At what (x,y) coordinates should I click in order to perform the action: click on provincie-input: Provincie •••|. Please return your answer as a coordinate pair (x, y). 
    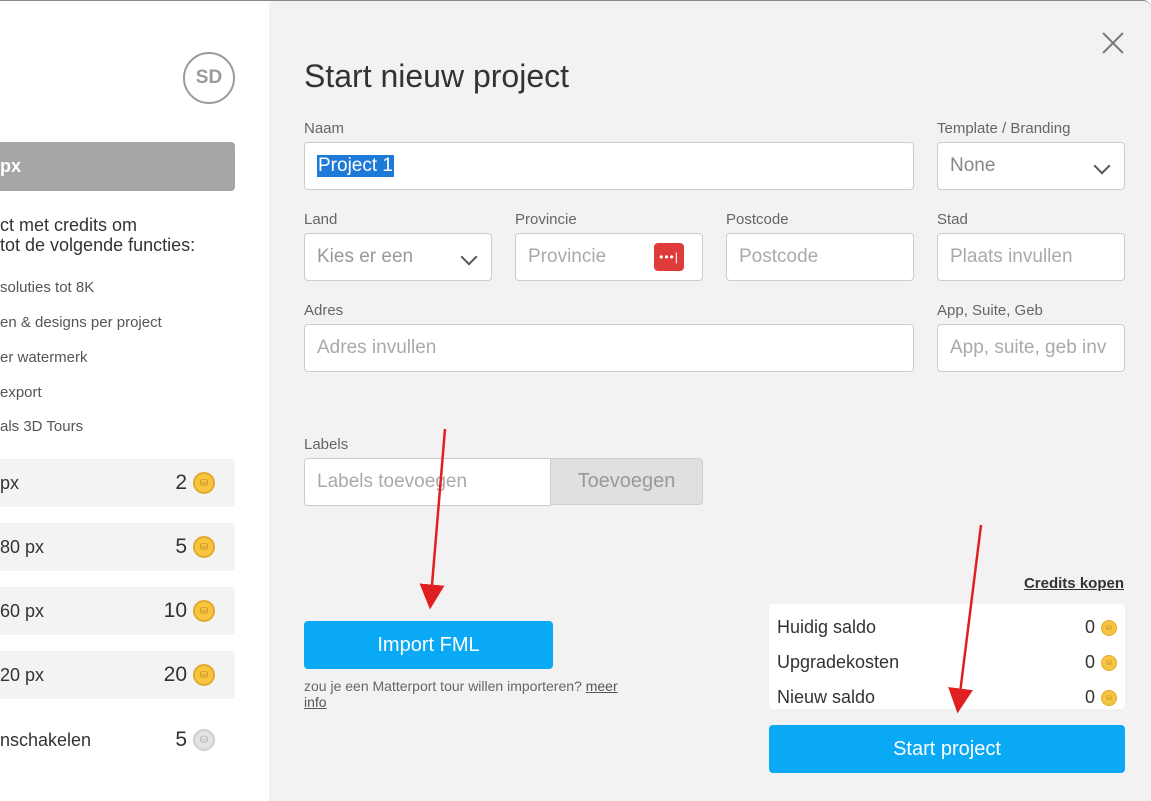
    Looking at the image, I should click on (609, 257).